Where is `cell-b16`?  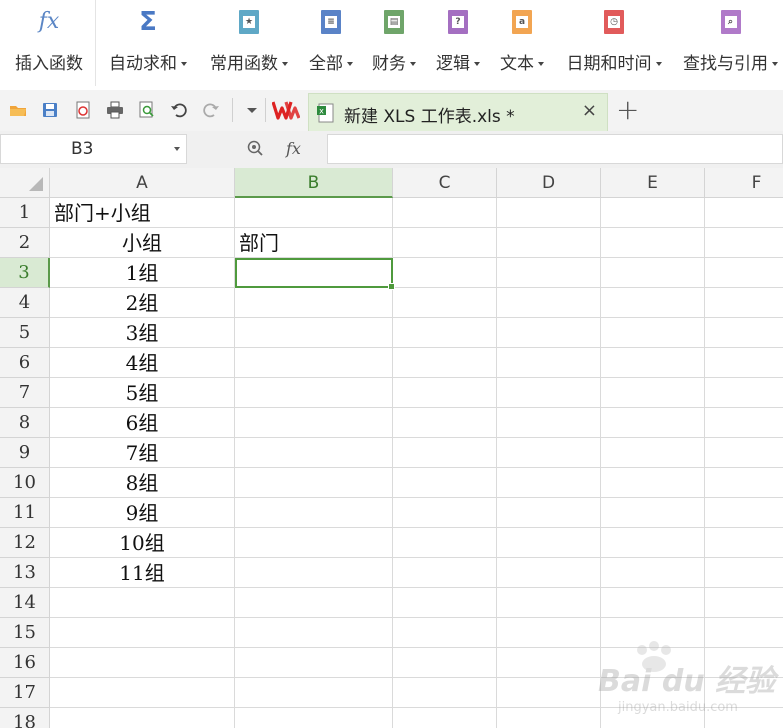
cell-b16 is located at coordinates (314, 663).